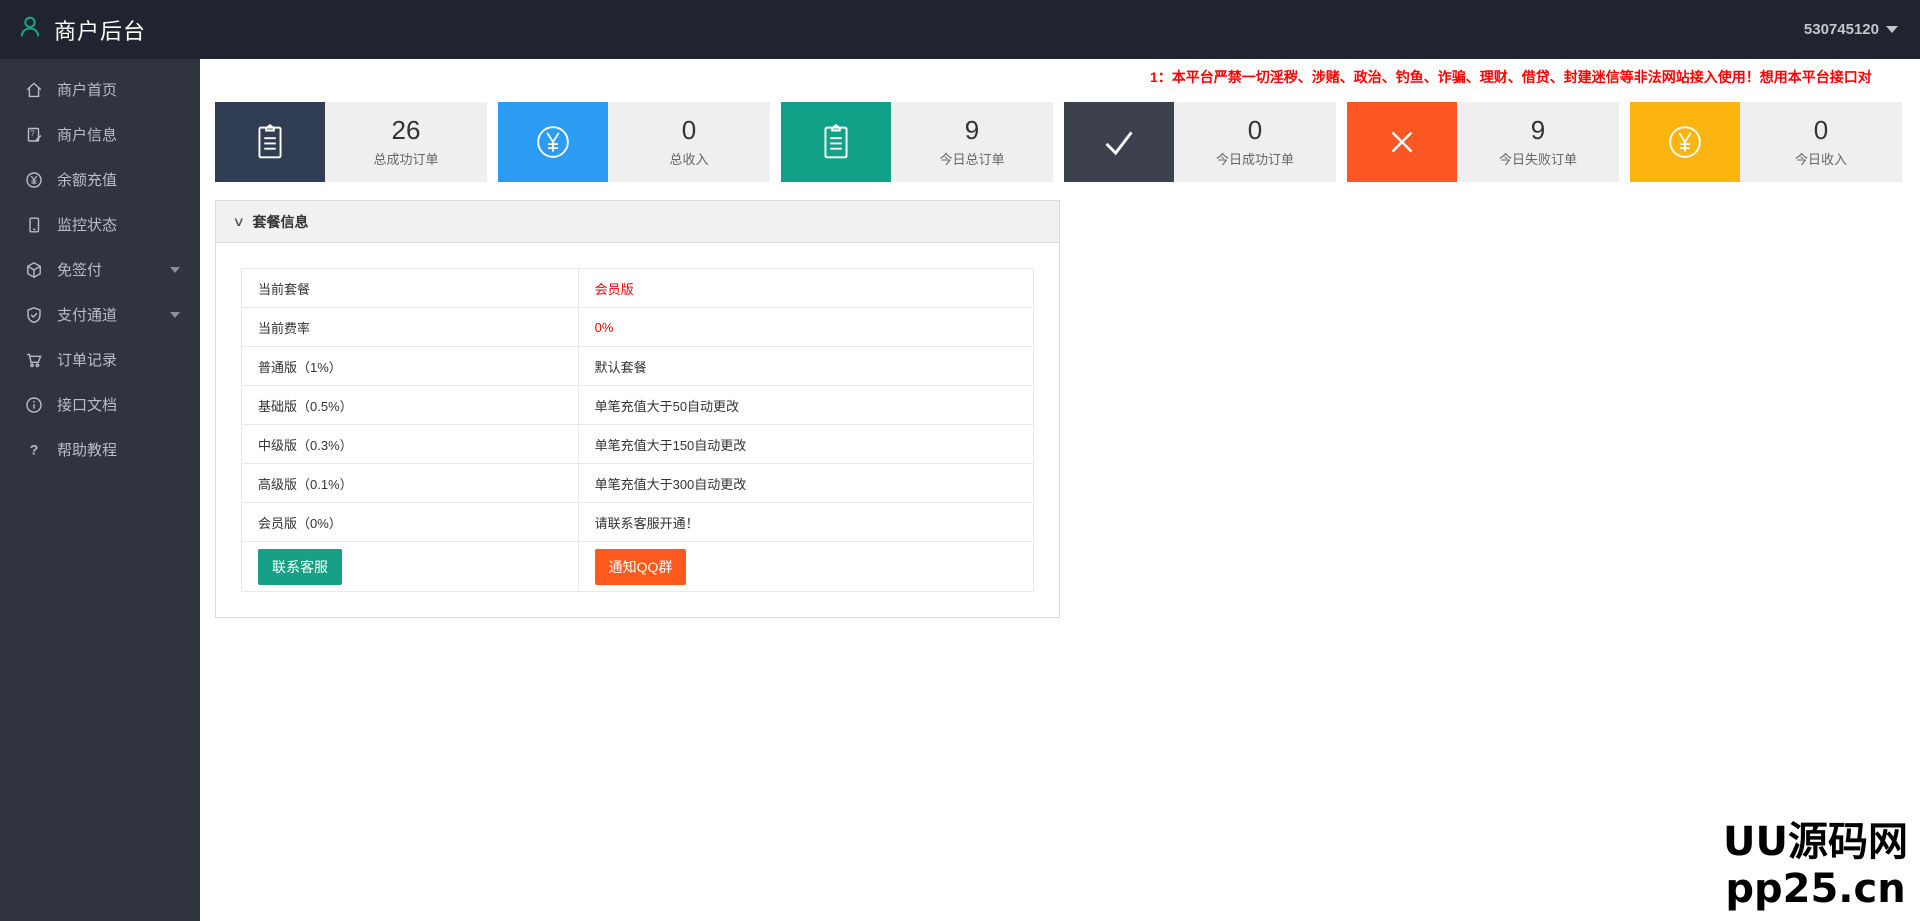 This screenshot has height=921, width=1920. Describe the element at coordinates (34, 360) in the screenshot. I see `cart-icon` at that location.